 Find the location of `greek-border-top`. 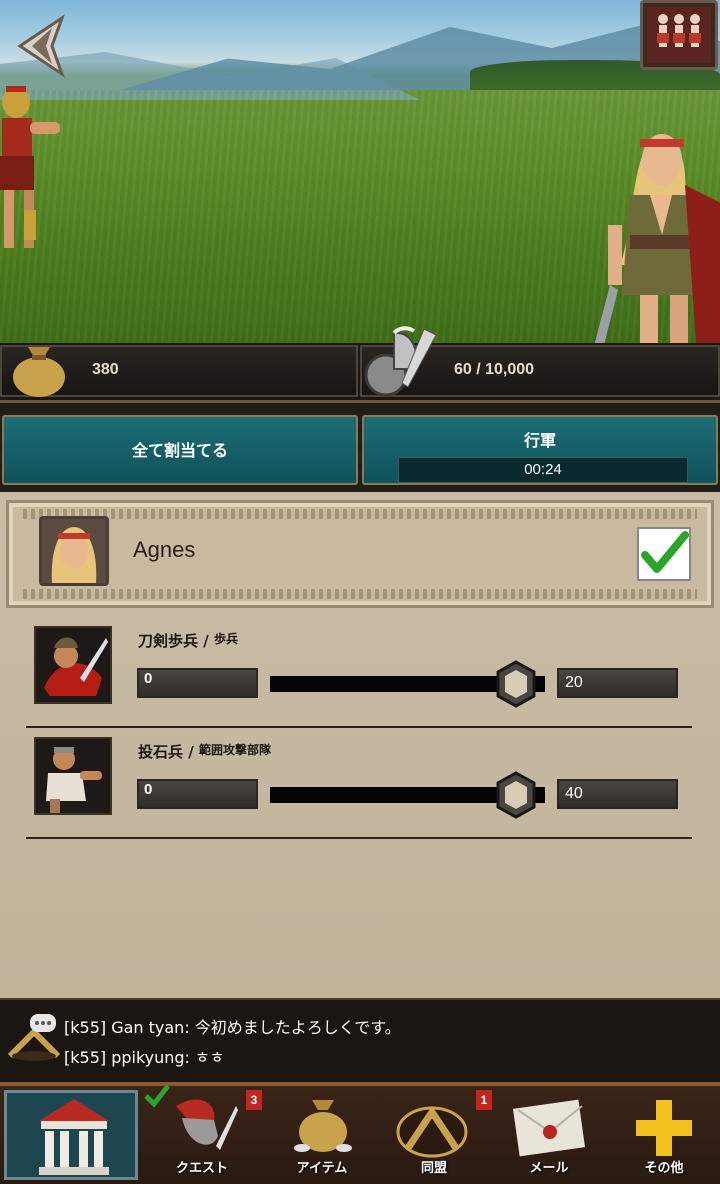

greek-border-top is located at coordinates (360, 514).